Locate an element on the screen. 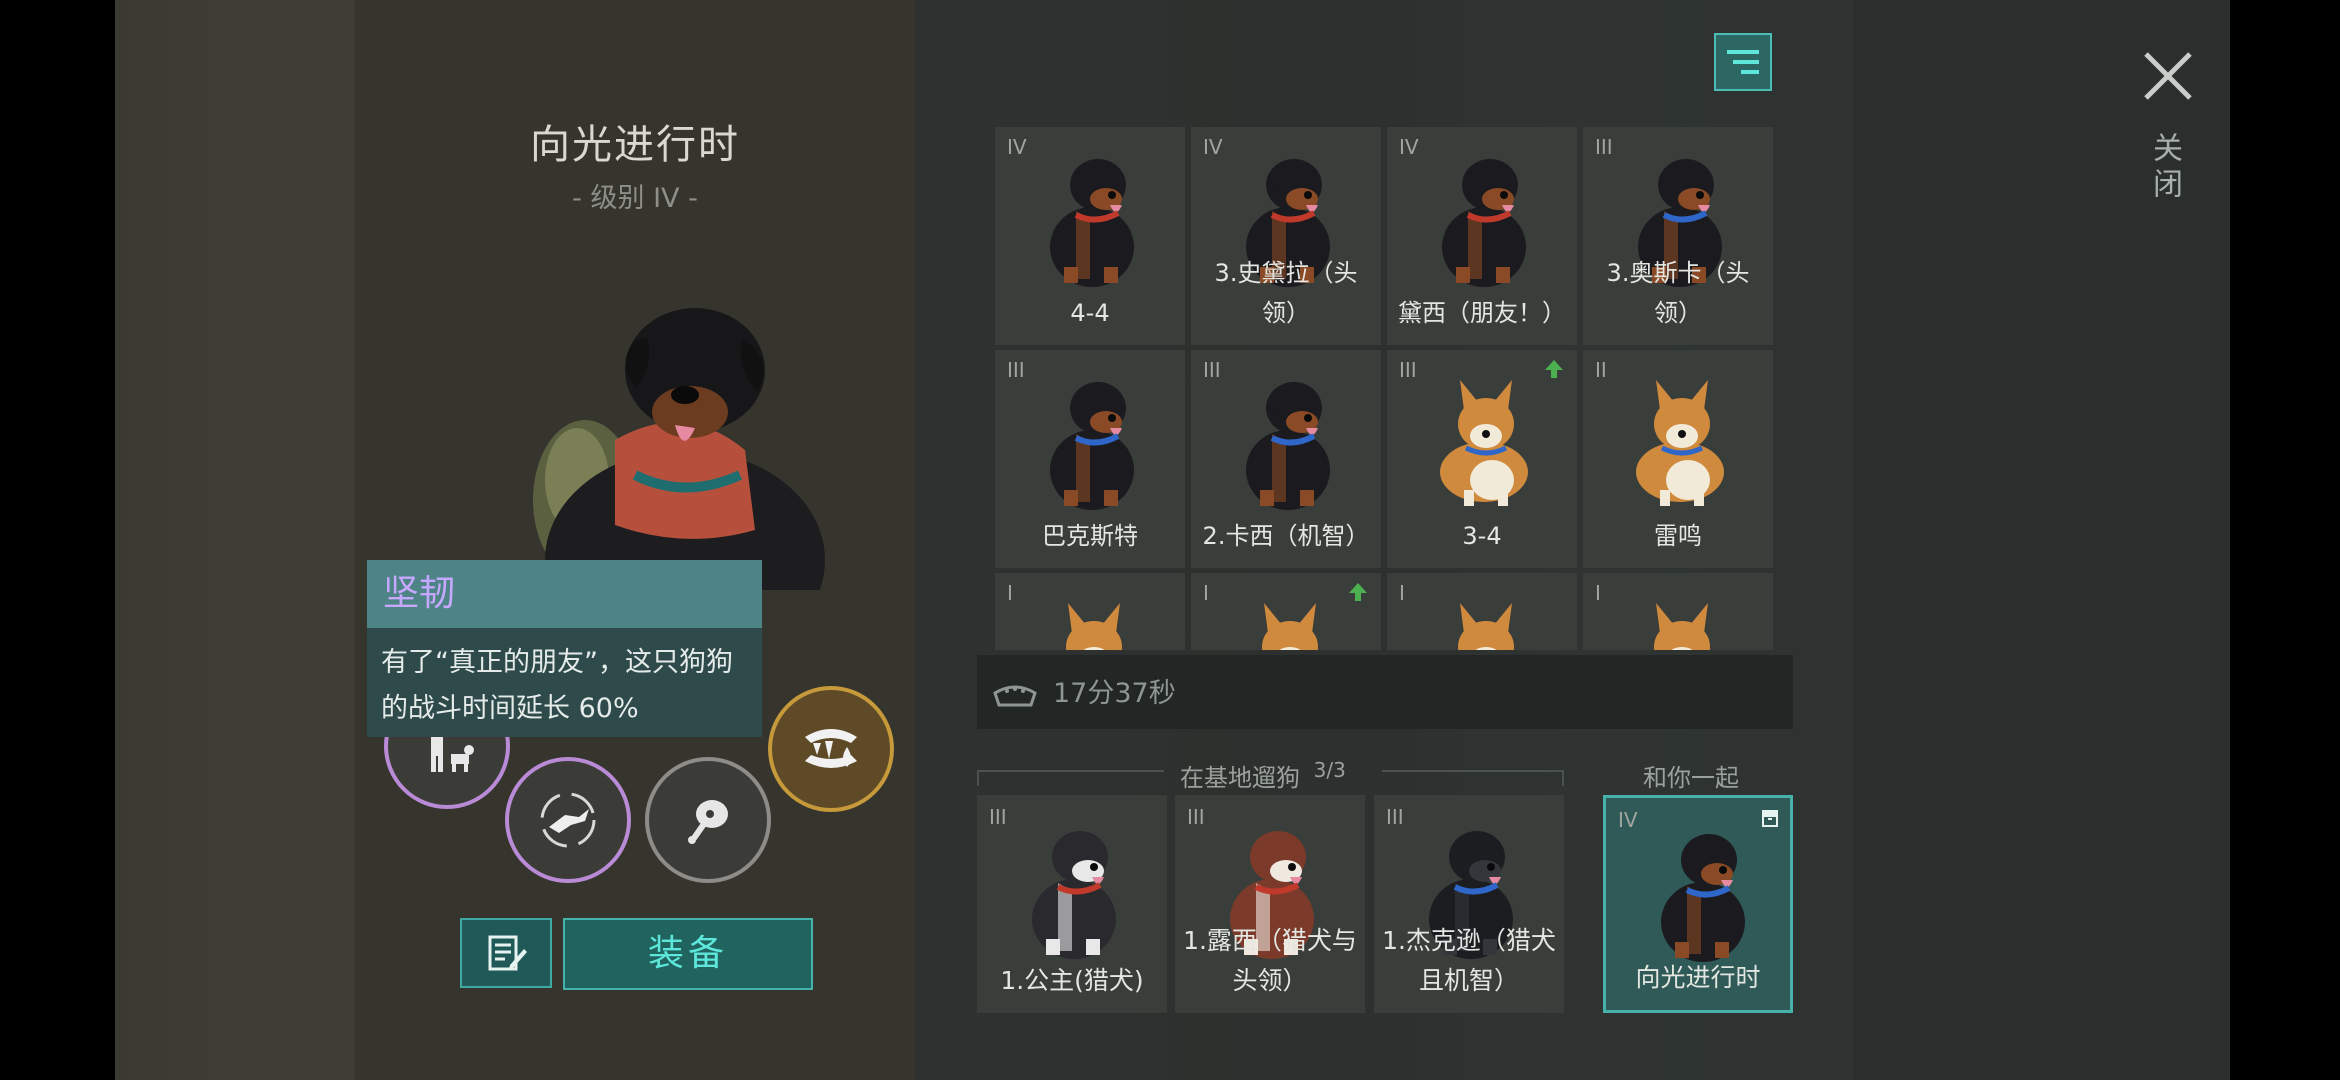 The height and width of the screenshot is (1080, 2340). skill-tooltip: 坚韧 有了“真正的朋友”，这只狗狗的战斗时间延长 60% is located at coordinates (564, 648).